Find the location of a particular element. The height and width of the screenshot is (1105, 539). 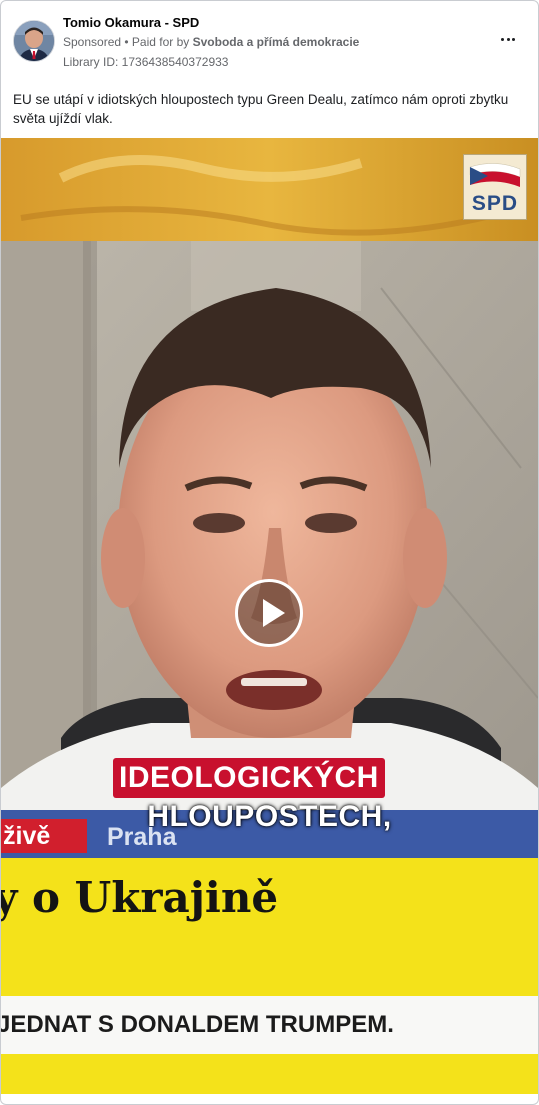

news-ticker: JEDNAT S DONALDEM TRUMPEM. is located at coordinates (197, 1024).